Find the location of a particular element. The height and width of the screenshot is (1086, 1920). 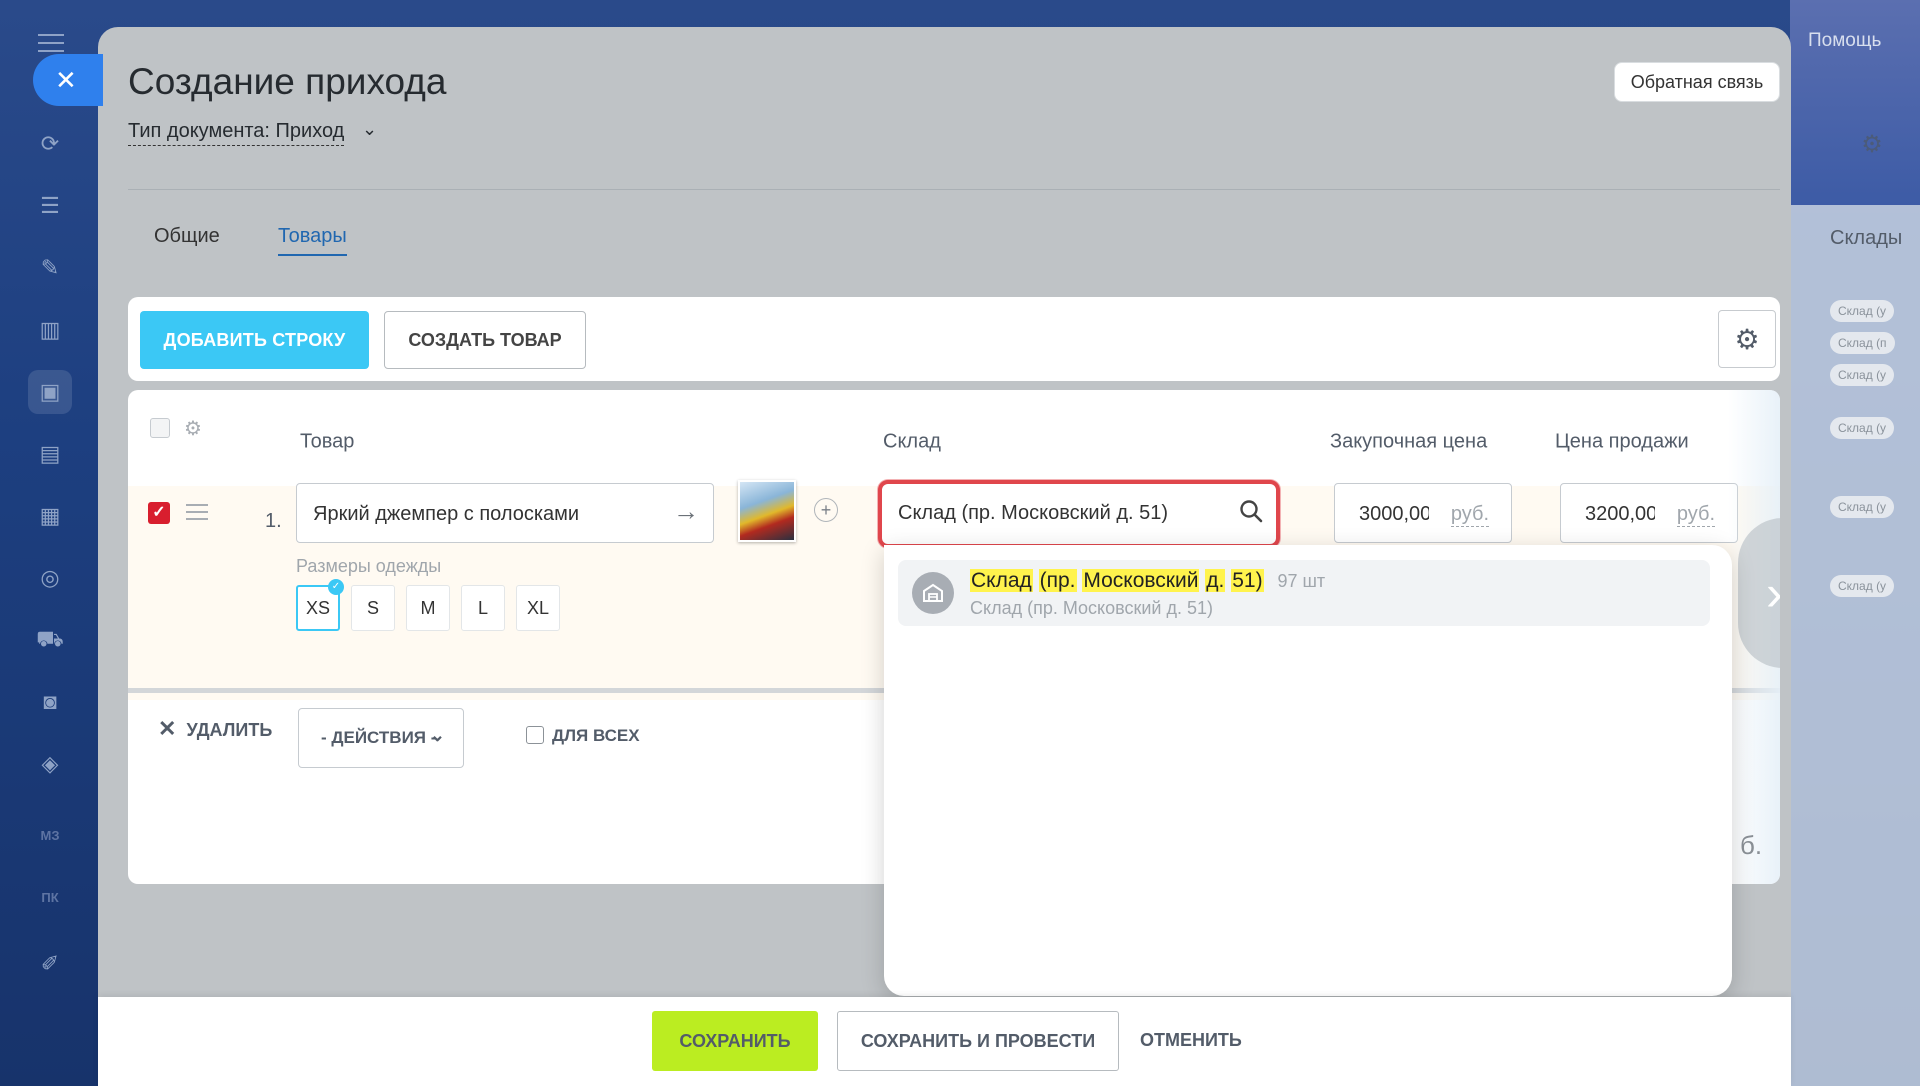

purchase-currency: руб. is located at coordinates (1469, 515).